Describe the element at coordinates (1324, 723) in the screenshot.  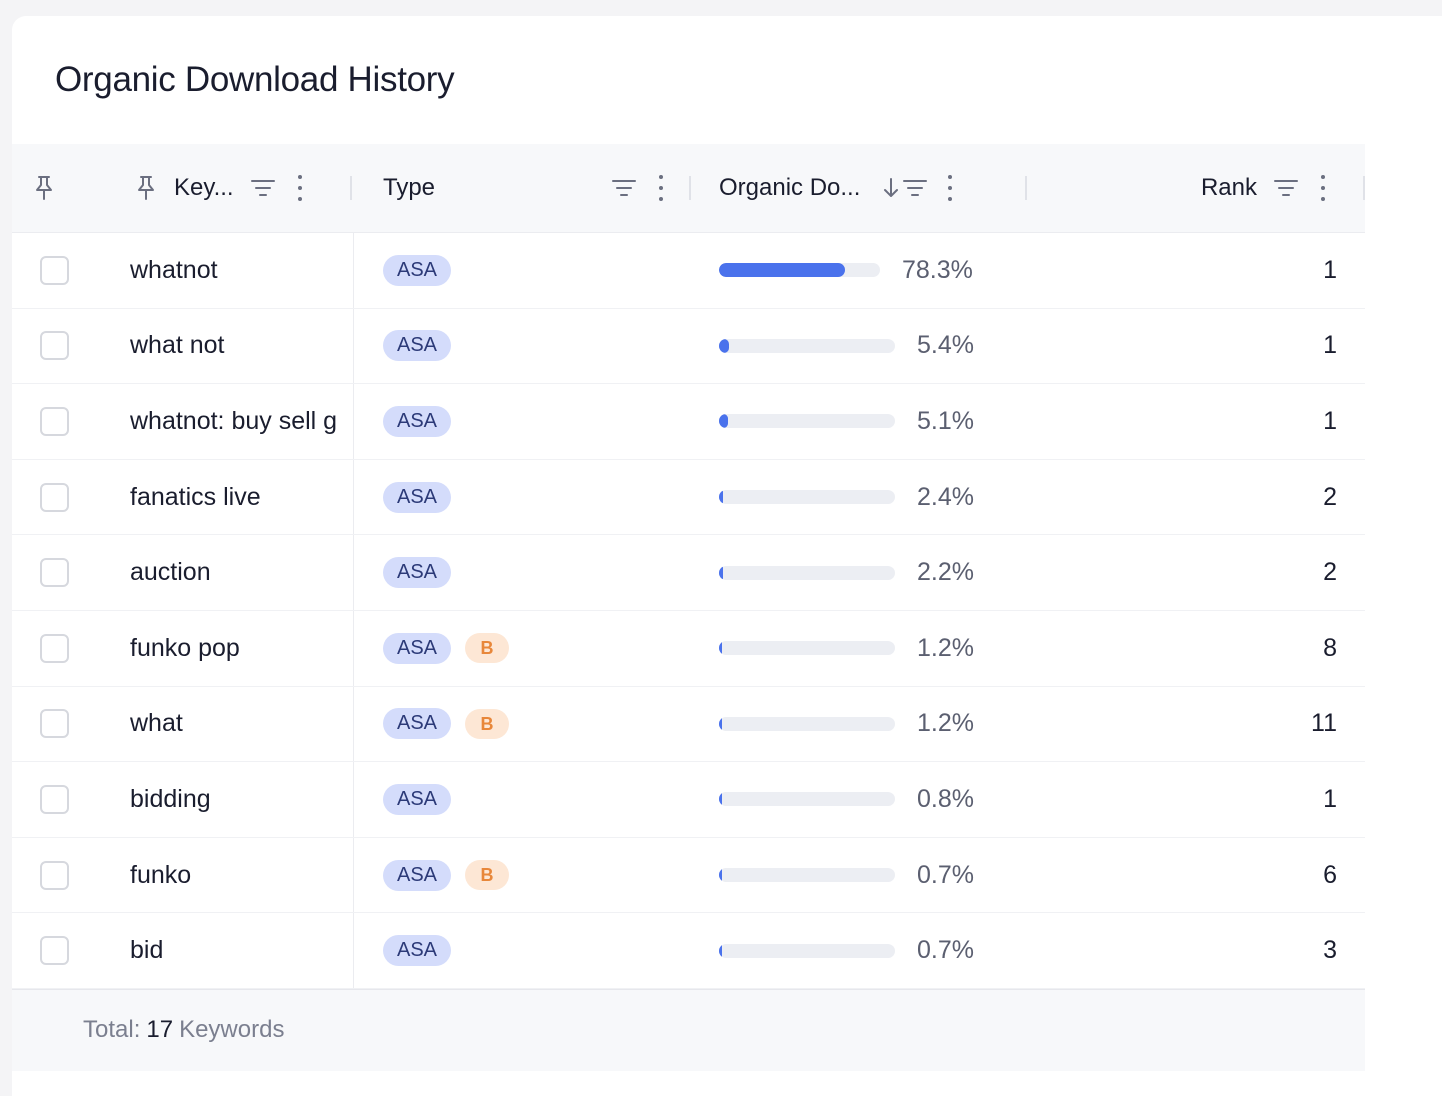
I see `rank-value: 11` at that location.